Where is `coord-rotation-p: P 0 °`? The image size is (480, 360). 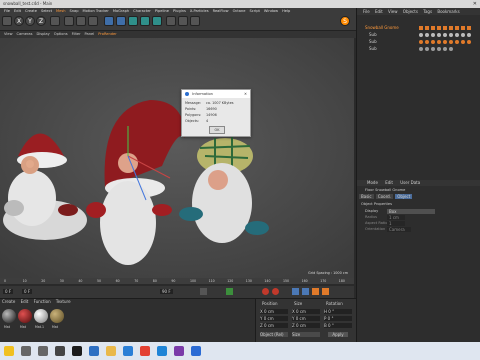
coord-rotation-p: P 0 ° is located at coordinates (338, 318).